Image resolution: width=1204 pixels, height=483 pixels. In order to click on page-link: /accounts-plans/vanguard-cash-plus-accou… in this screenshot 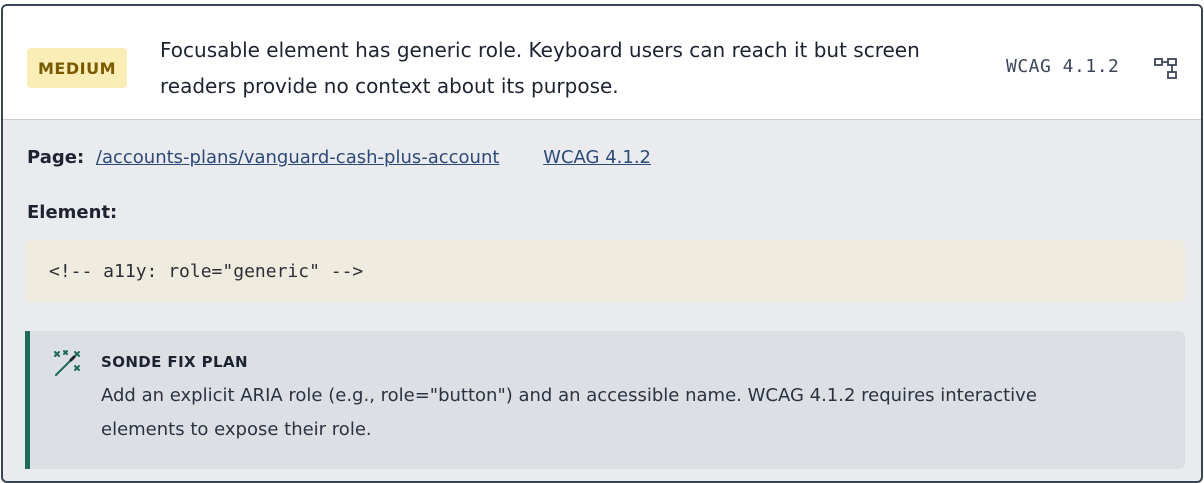, I will do `click(298, 157)`.